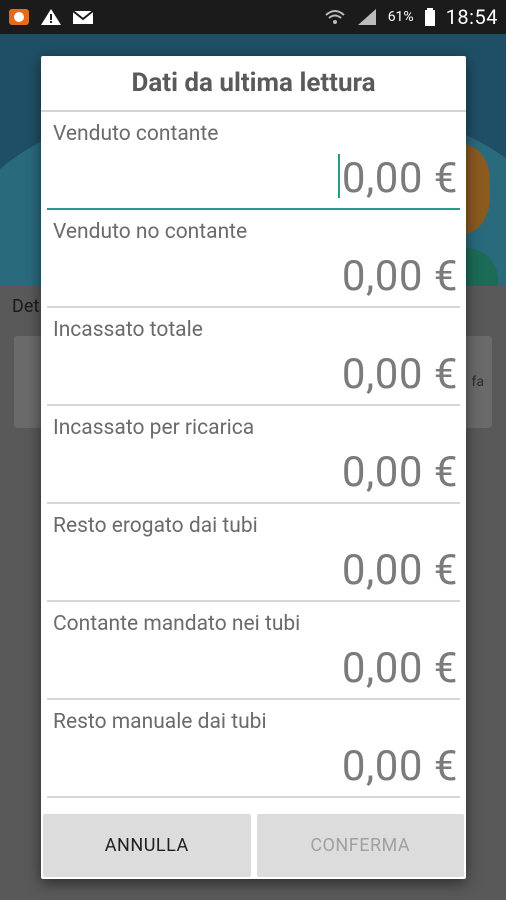 The height and width of the screenshot is (900, 506). I want to click on background-partial-text: Det, so click(26, 306).